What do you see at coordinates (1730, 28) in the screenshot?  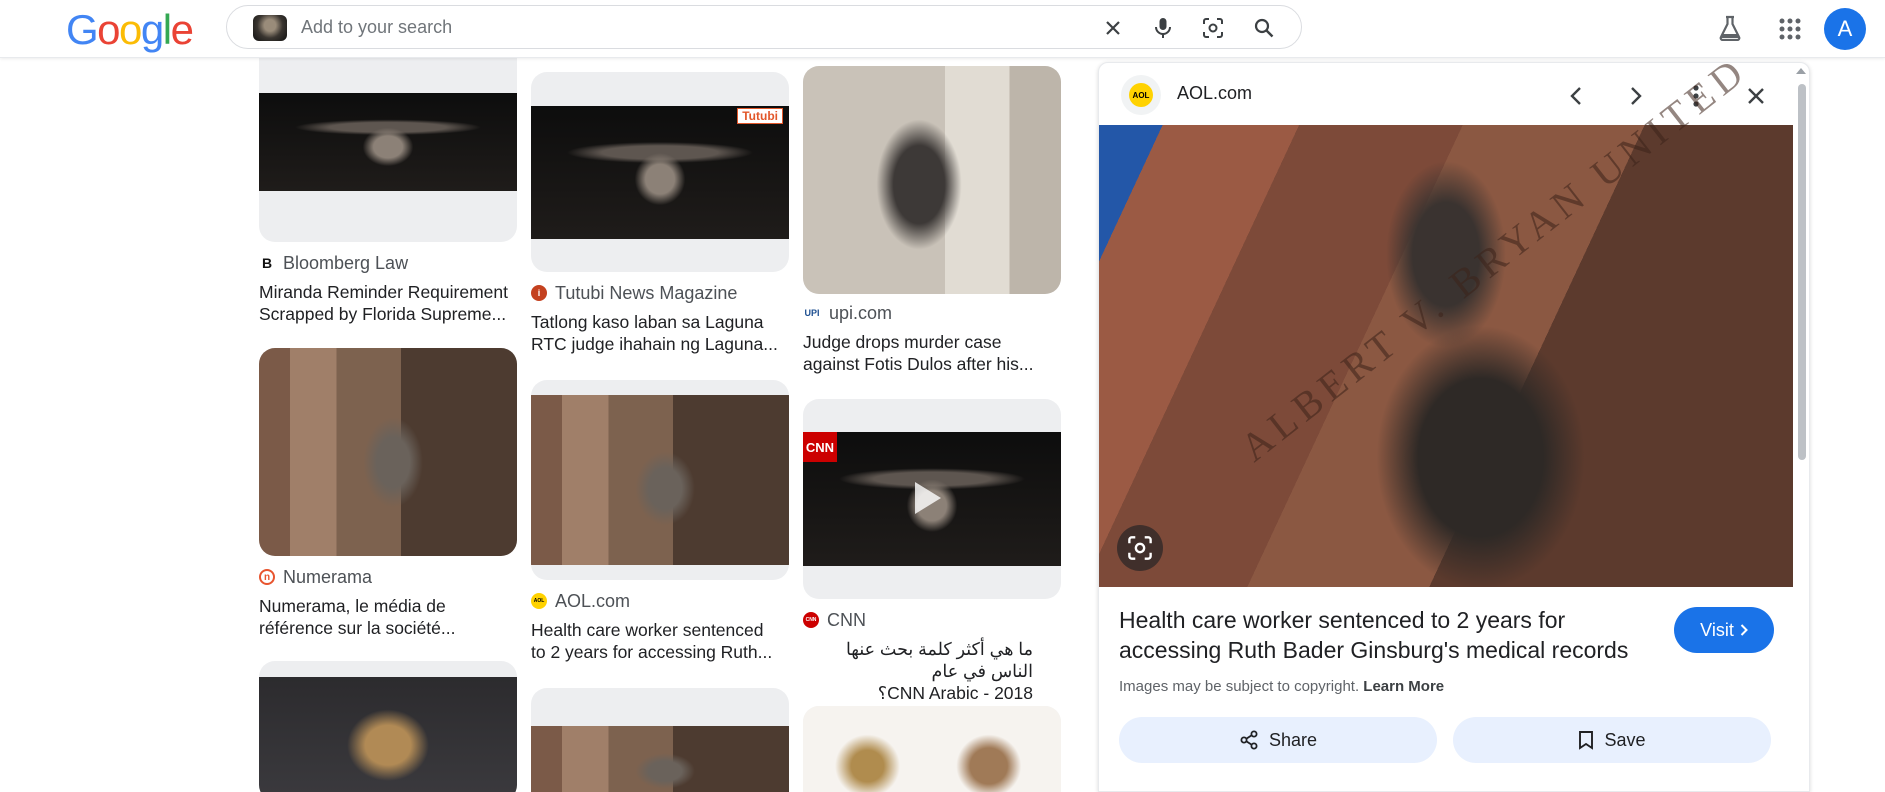 I see `labs-flask-icon` at bounding box center [1730, 28].